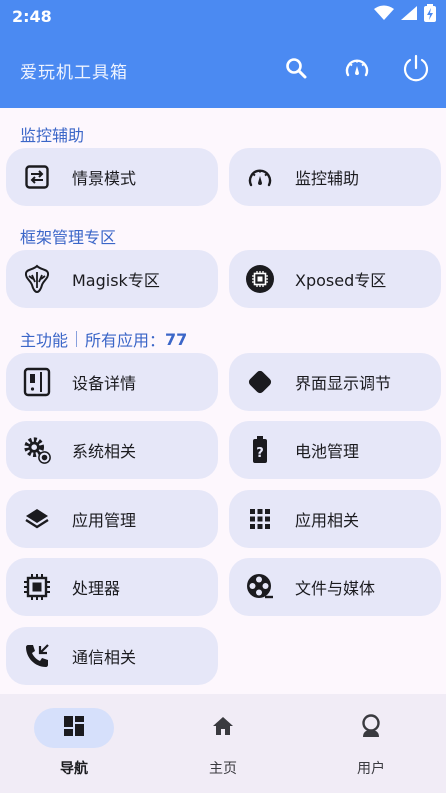 The height and width of the screenshot is (793, 446). Describe the element at coordinates (37, 177) in the screenshot. I see `swap-icon` at that location.